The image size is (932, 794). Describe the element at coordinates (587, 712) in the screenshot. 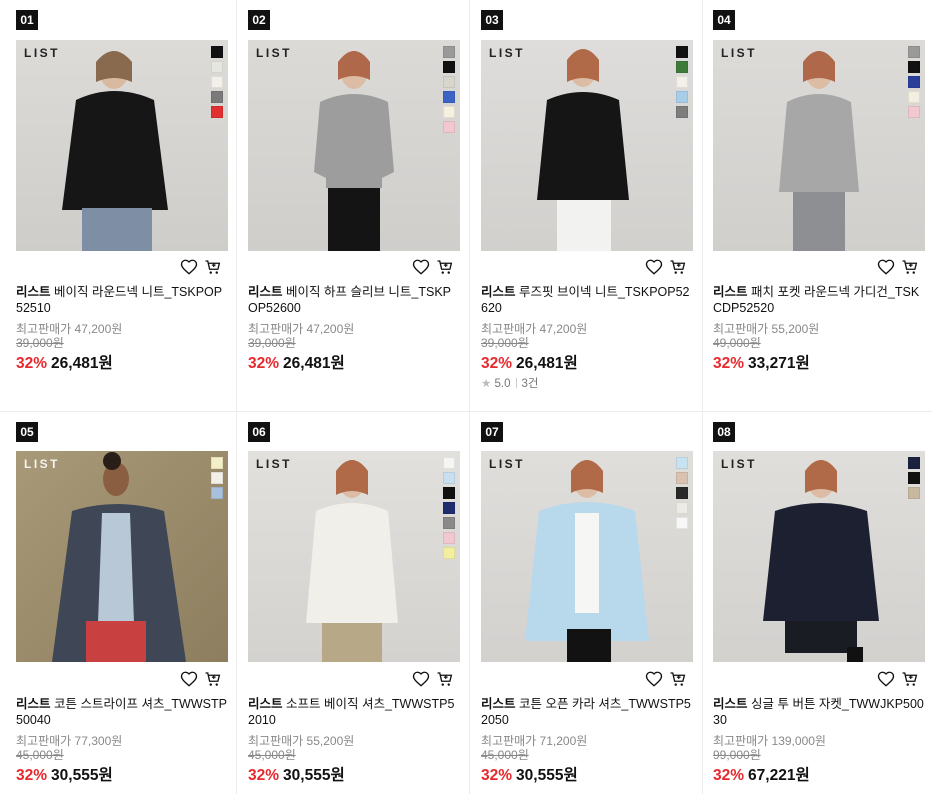

I see `product-title: 리스트 코튼 오픈 카라 셔츠_TWWSTP52050` at that location.